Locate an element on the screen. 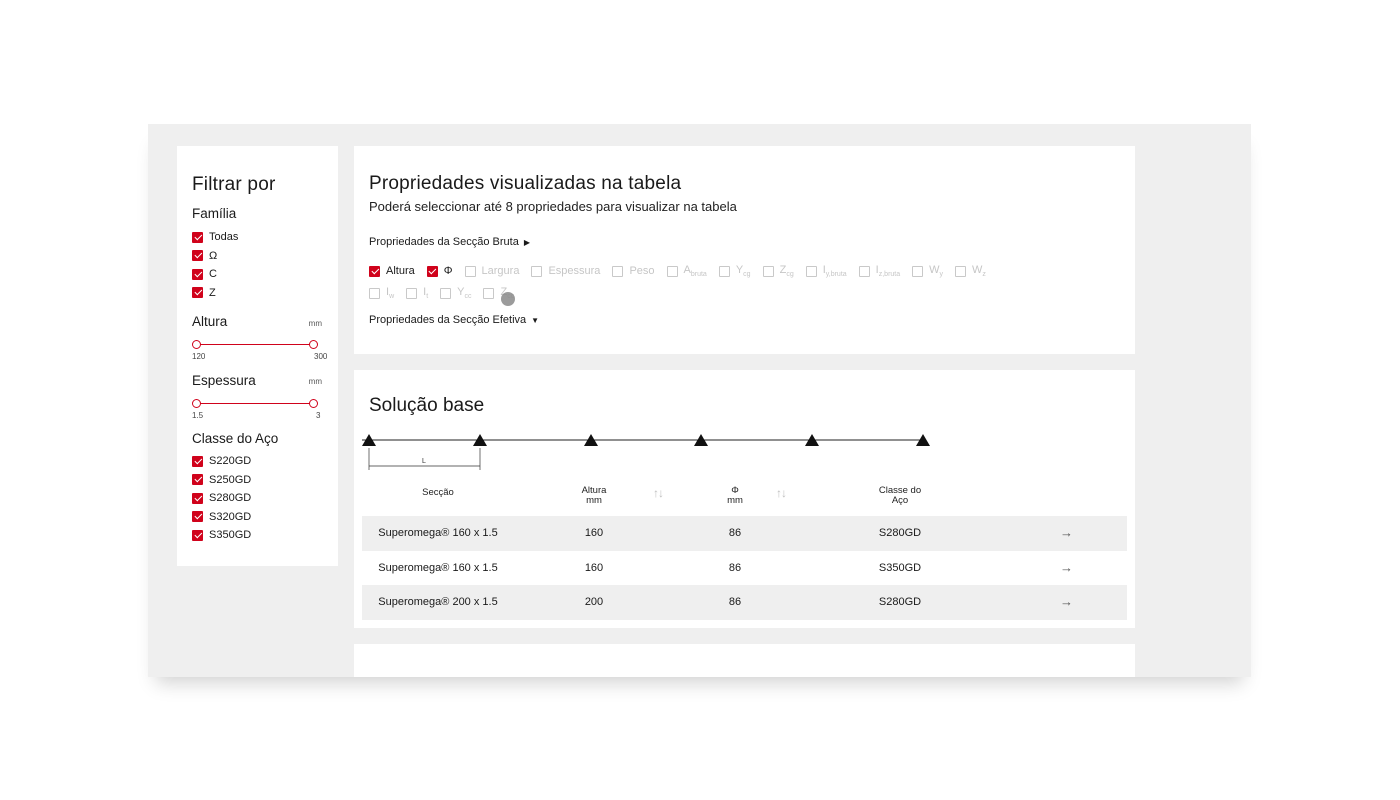 The height and width of the screenshot is (800, 1400). beam-diagram: L is located at coordinates (646, 452).